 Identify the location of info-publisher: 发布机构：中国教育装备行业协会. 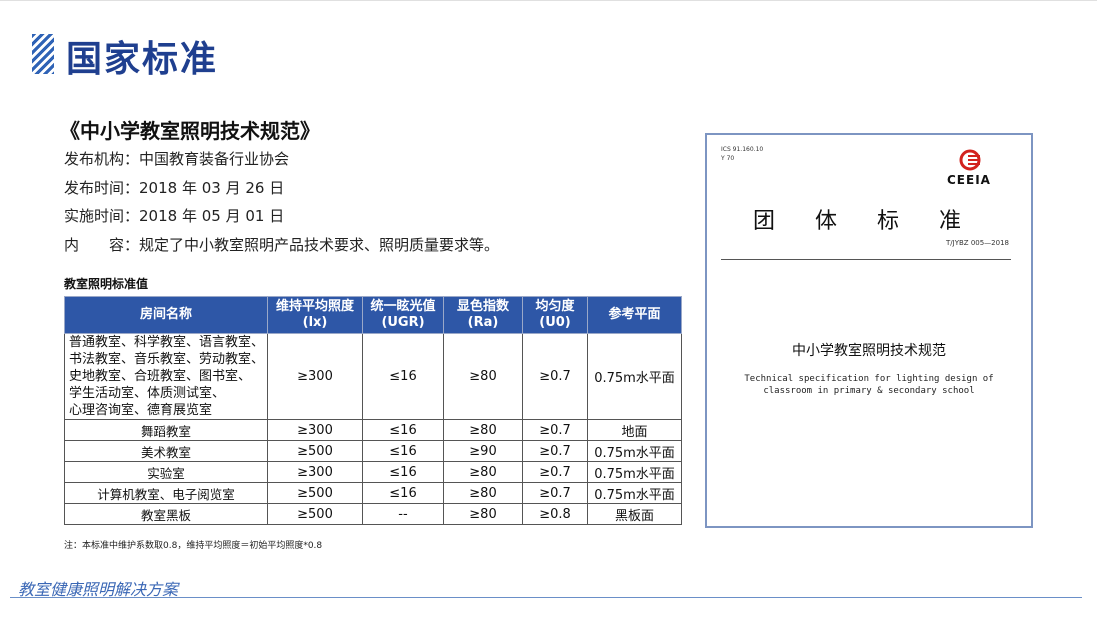
(176, 158).